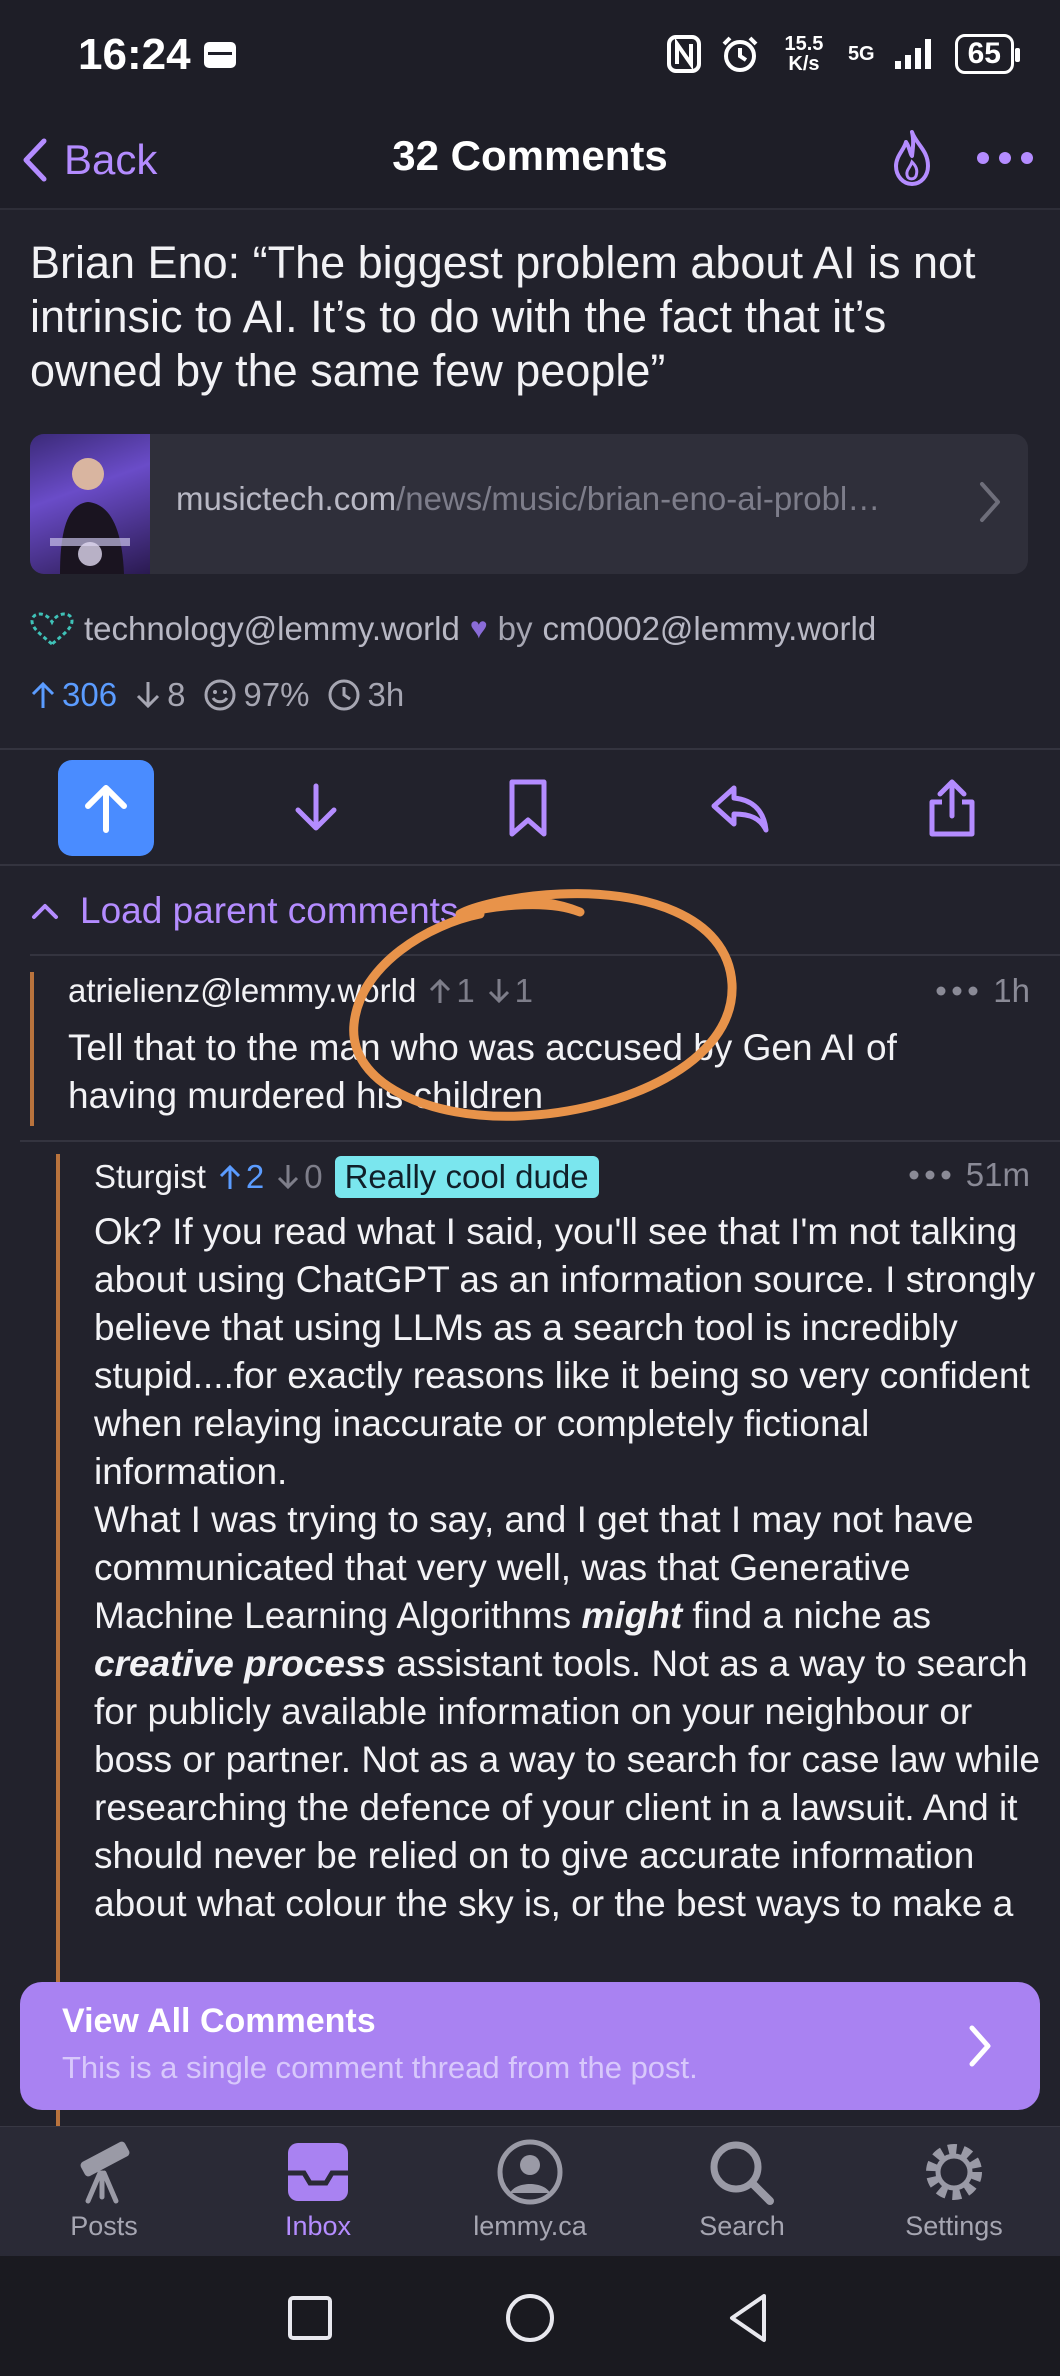 The height and width of the screenshot is (2376, 1060). What do you see at coordinates (90, 516) in the screenshot?
I see `thumbnail-image` at bounding box center [90, 516].